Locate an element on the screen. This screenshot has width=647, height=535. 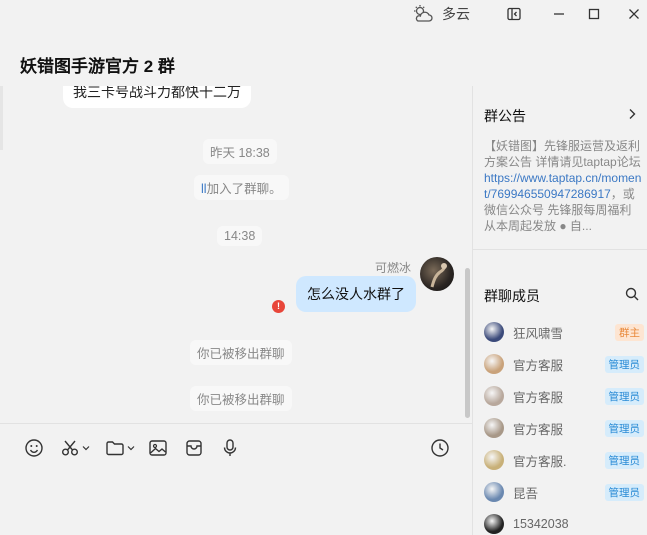
search-icon is located at coordinates (632, 294).